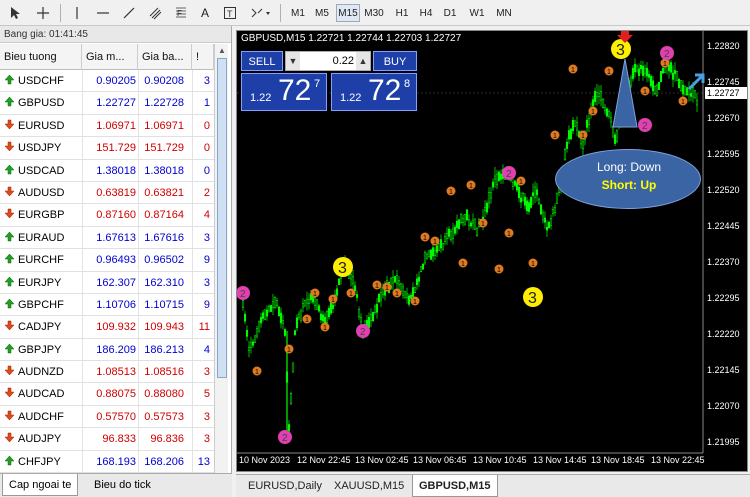 The width and height of the screenshot is (750, 497). What do you see at coordinates (369, 486) in the screenshot?
I see `tab-xauusd-m15: XAUUSD,M15` at bounding box center [369, 486].